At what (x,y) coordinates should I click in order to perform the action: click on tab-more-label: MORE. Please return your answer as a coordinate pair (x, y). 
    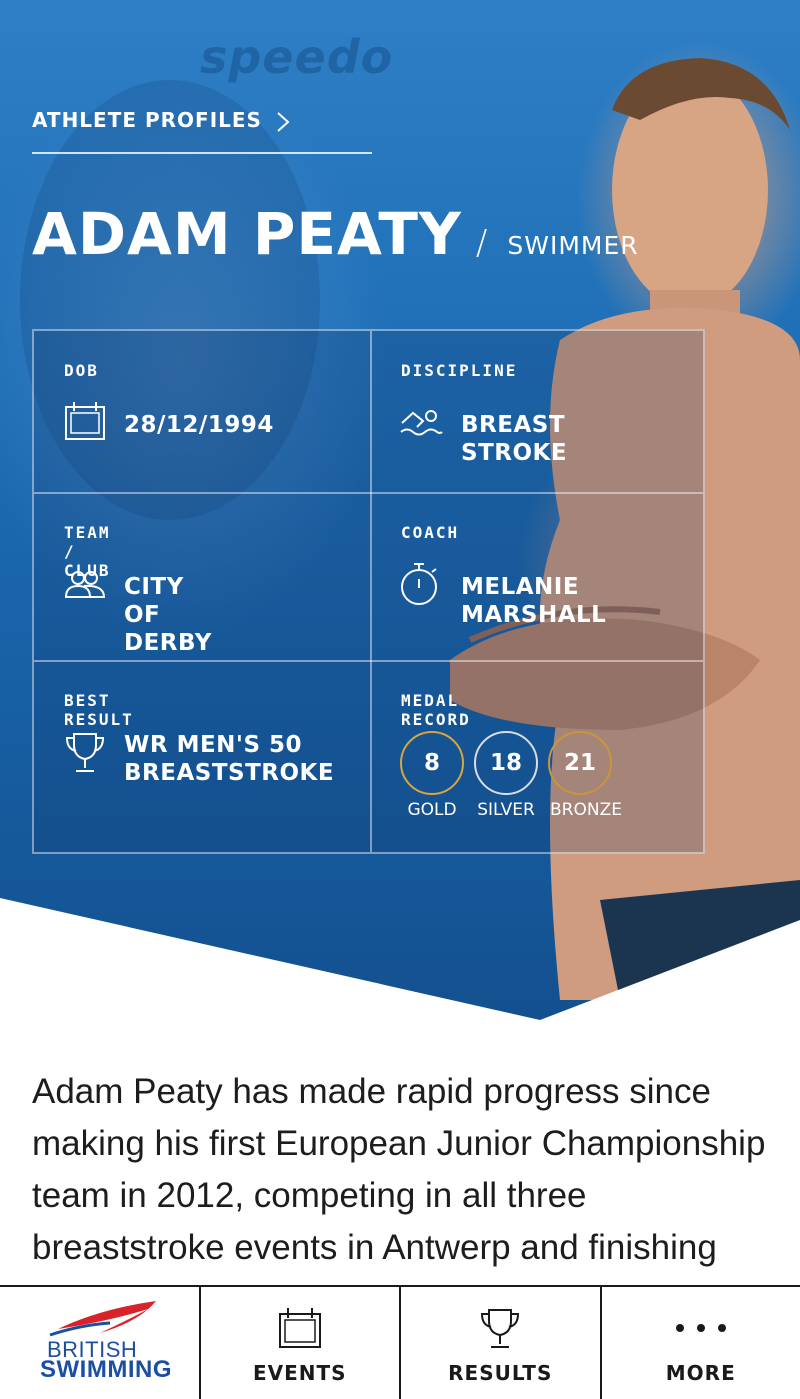
    Looking at the image, I should click on (700, 1373).